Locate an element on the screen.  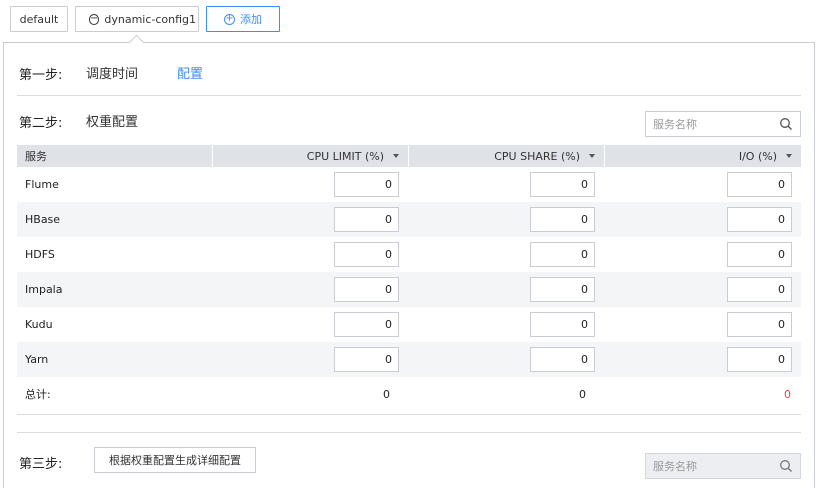
service-search-box is located at coordinates (723, 124).